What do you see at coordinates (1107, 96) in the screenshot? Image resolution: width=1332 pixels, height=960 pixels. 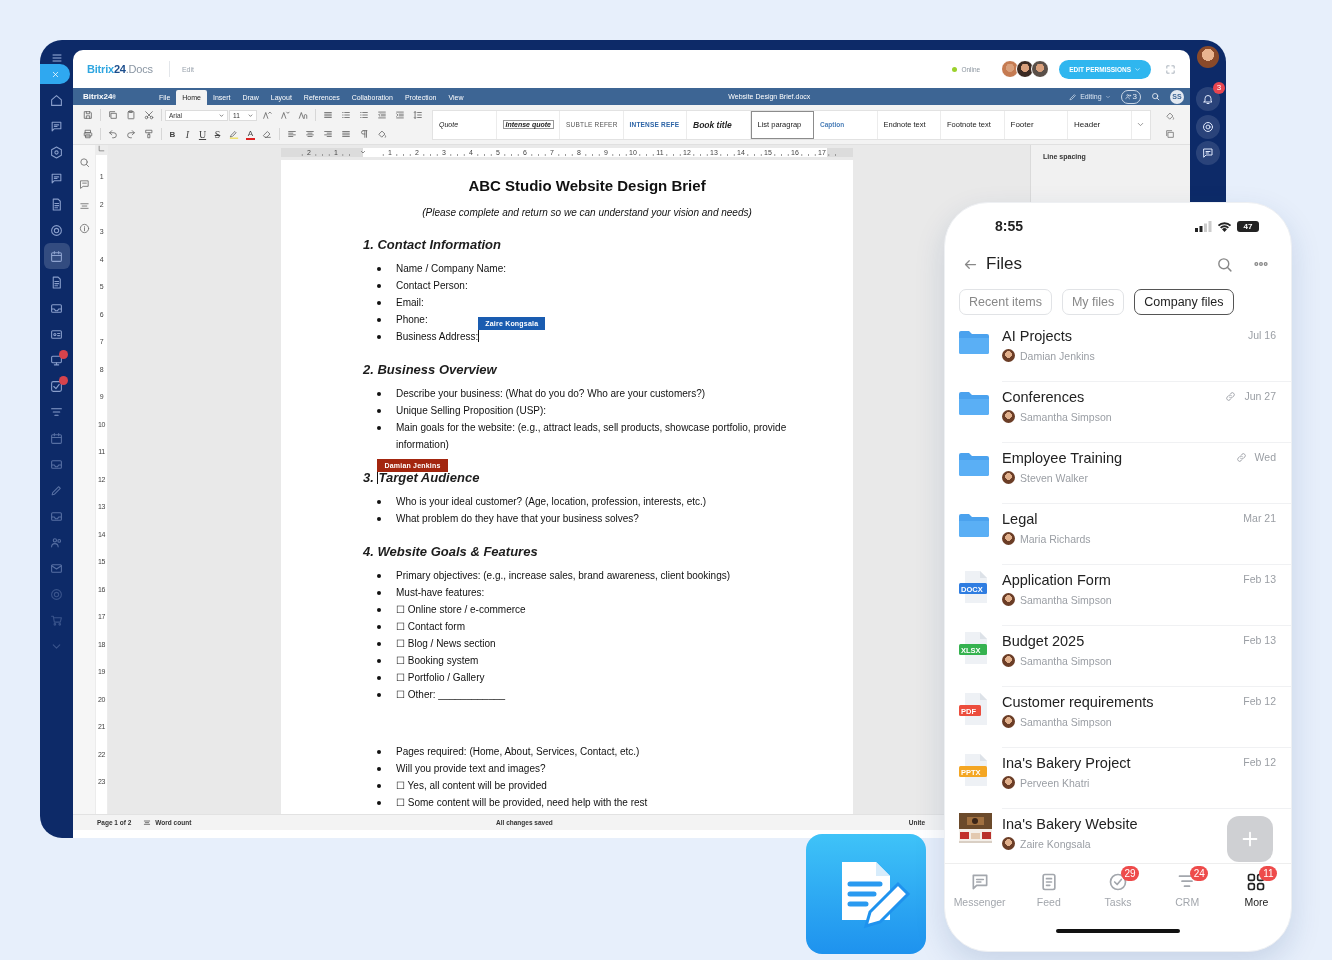 I see `chevron-down-icon` at bounding box center [1107, 96].